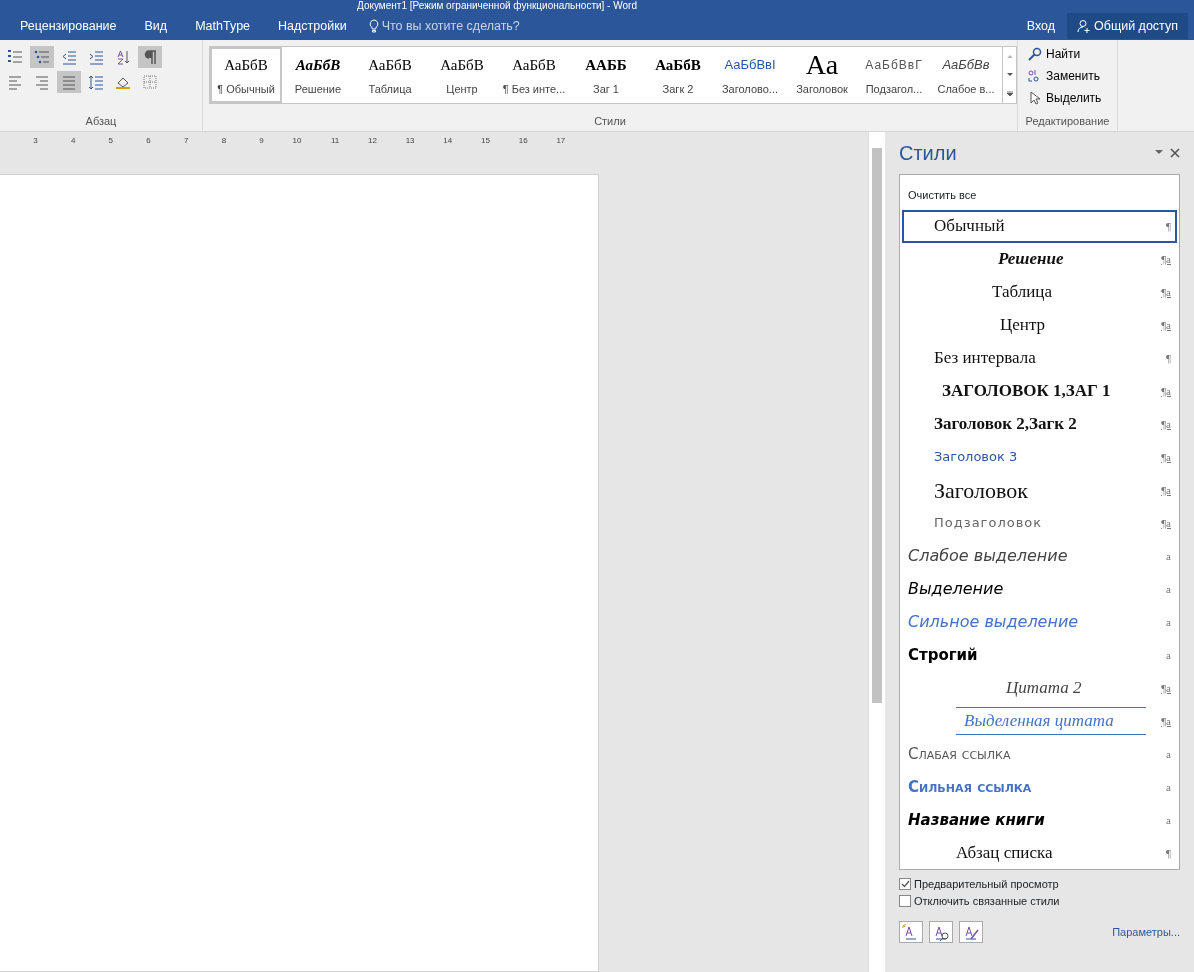 This screenshot has height=972, width=1194. What do you see at coordinates (1039, 853) in the screenshot?
I see `style-list-item: Абзац списка ¶` at bounding box center [1039, 853].